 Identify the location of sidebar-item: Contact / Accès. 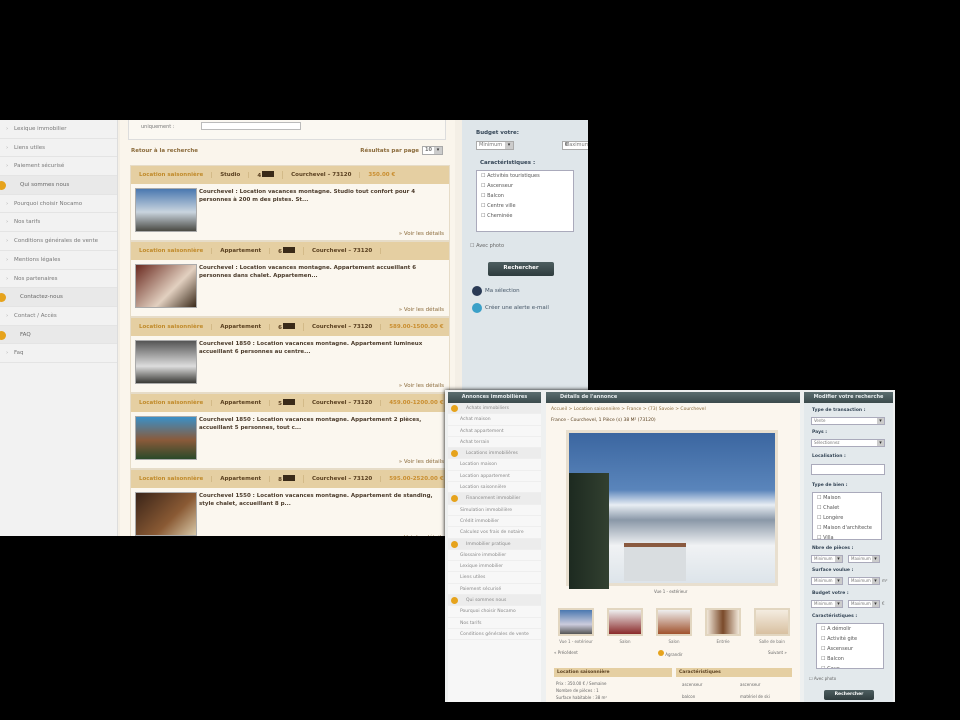
(58, 316).